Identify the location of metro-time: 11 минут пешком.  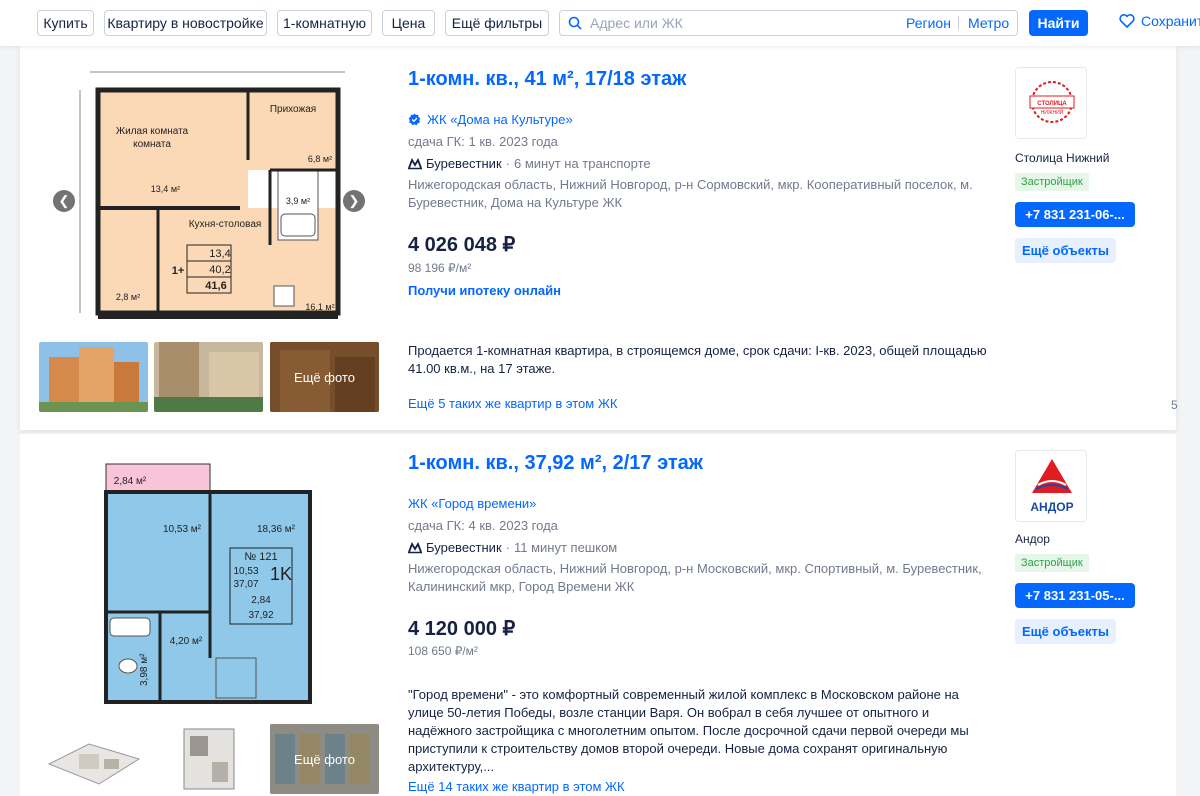
(565, 547).